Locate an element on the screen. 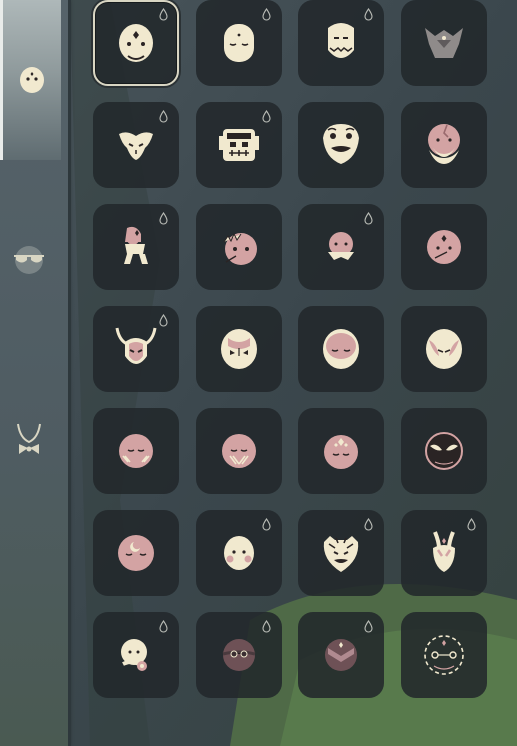 Image resolution: width=517 pixels, height=746 pixels. bandana-pink-mask-icon is located at coordinates (341, 246).